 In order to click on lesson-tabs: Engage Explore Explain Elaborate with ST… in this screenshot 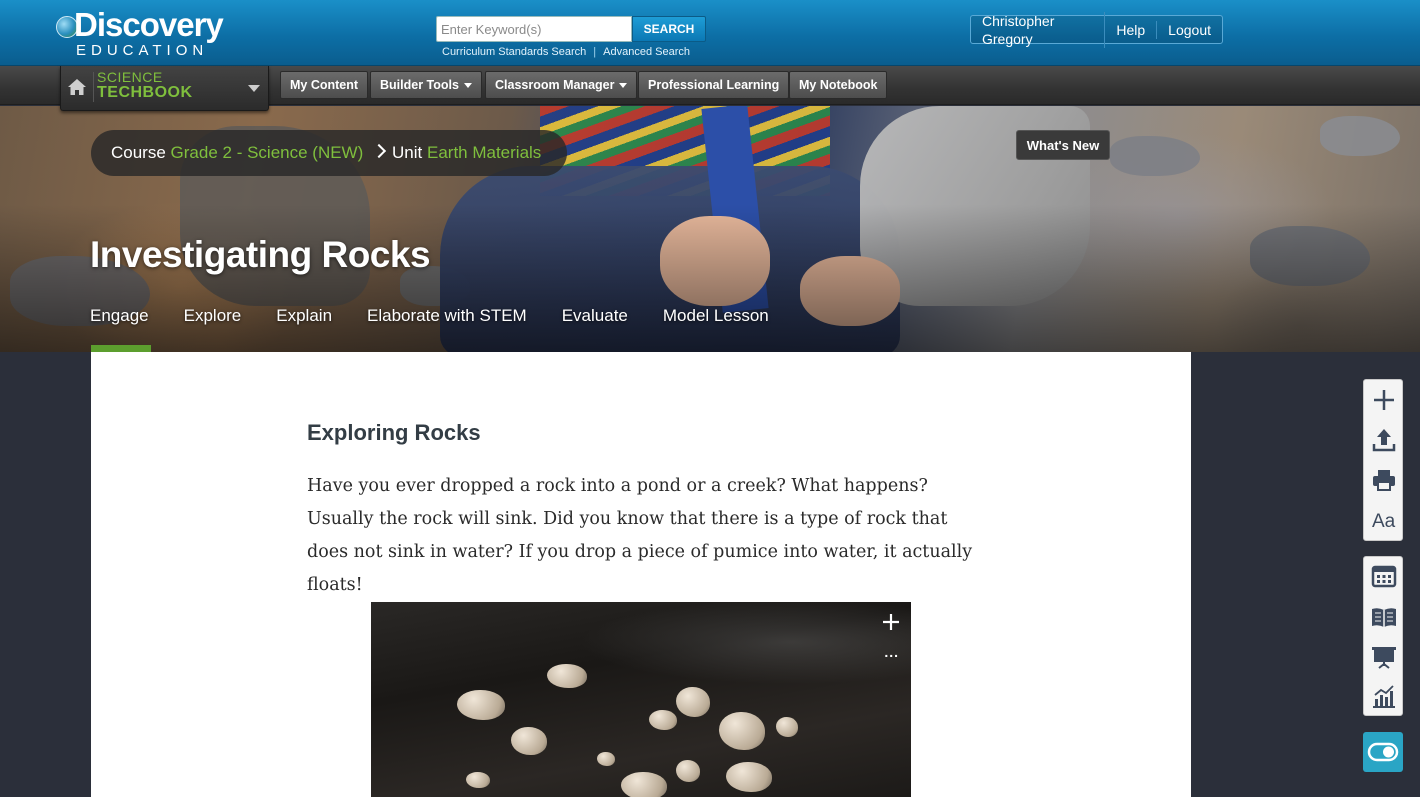, I will do `click(447, 316)`.